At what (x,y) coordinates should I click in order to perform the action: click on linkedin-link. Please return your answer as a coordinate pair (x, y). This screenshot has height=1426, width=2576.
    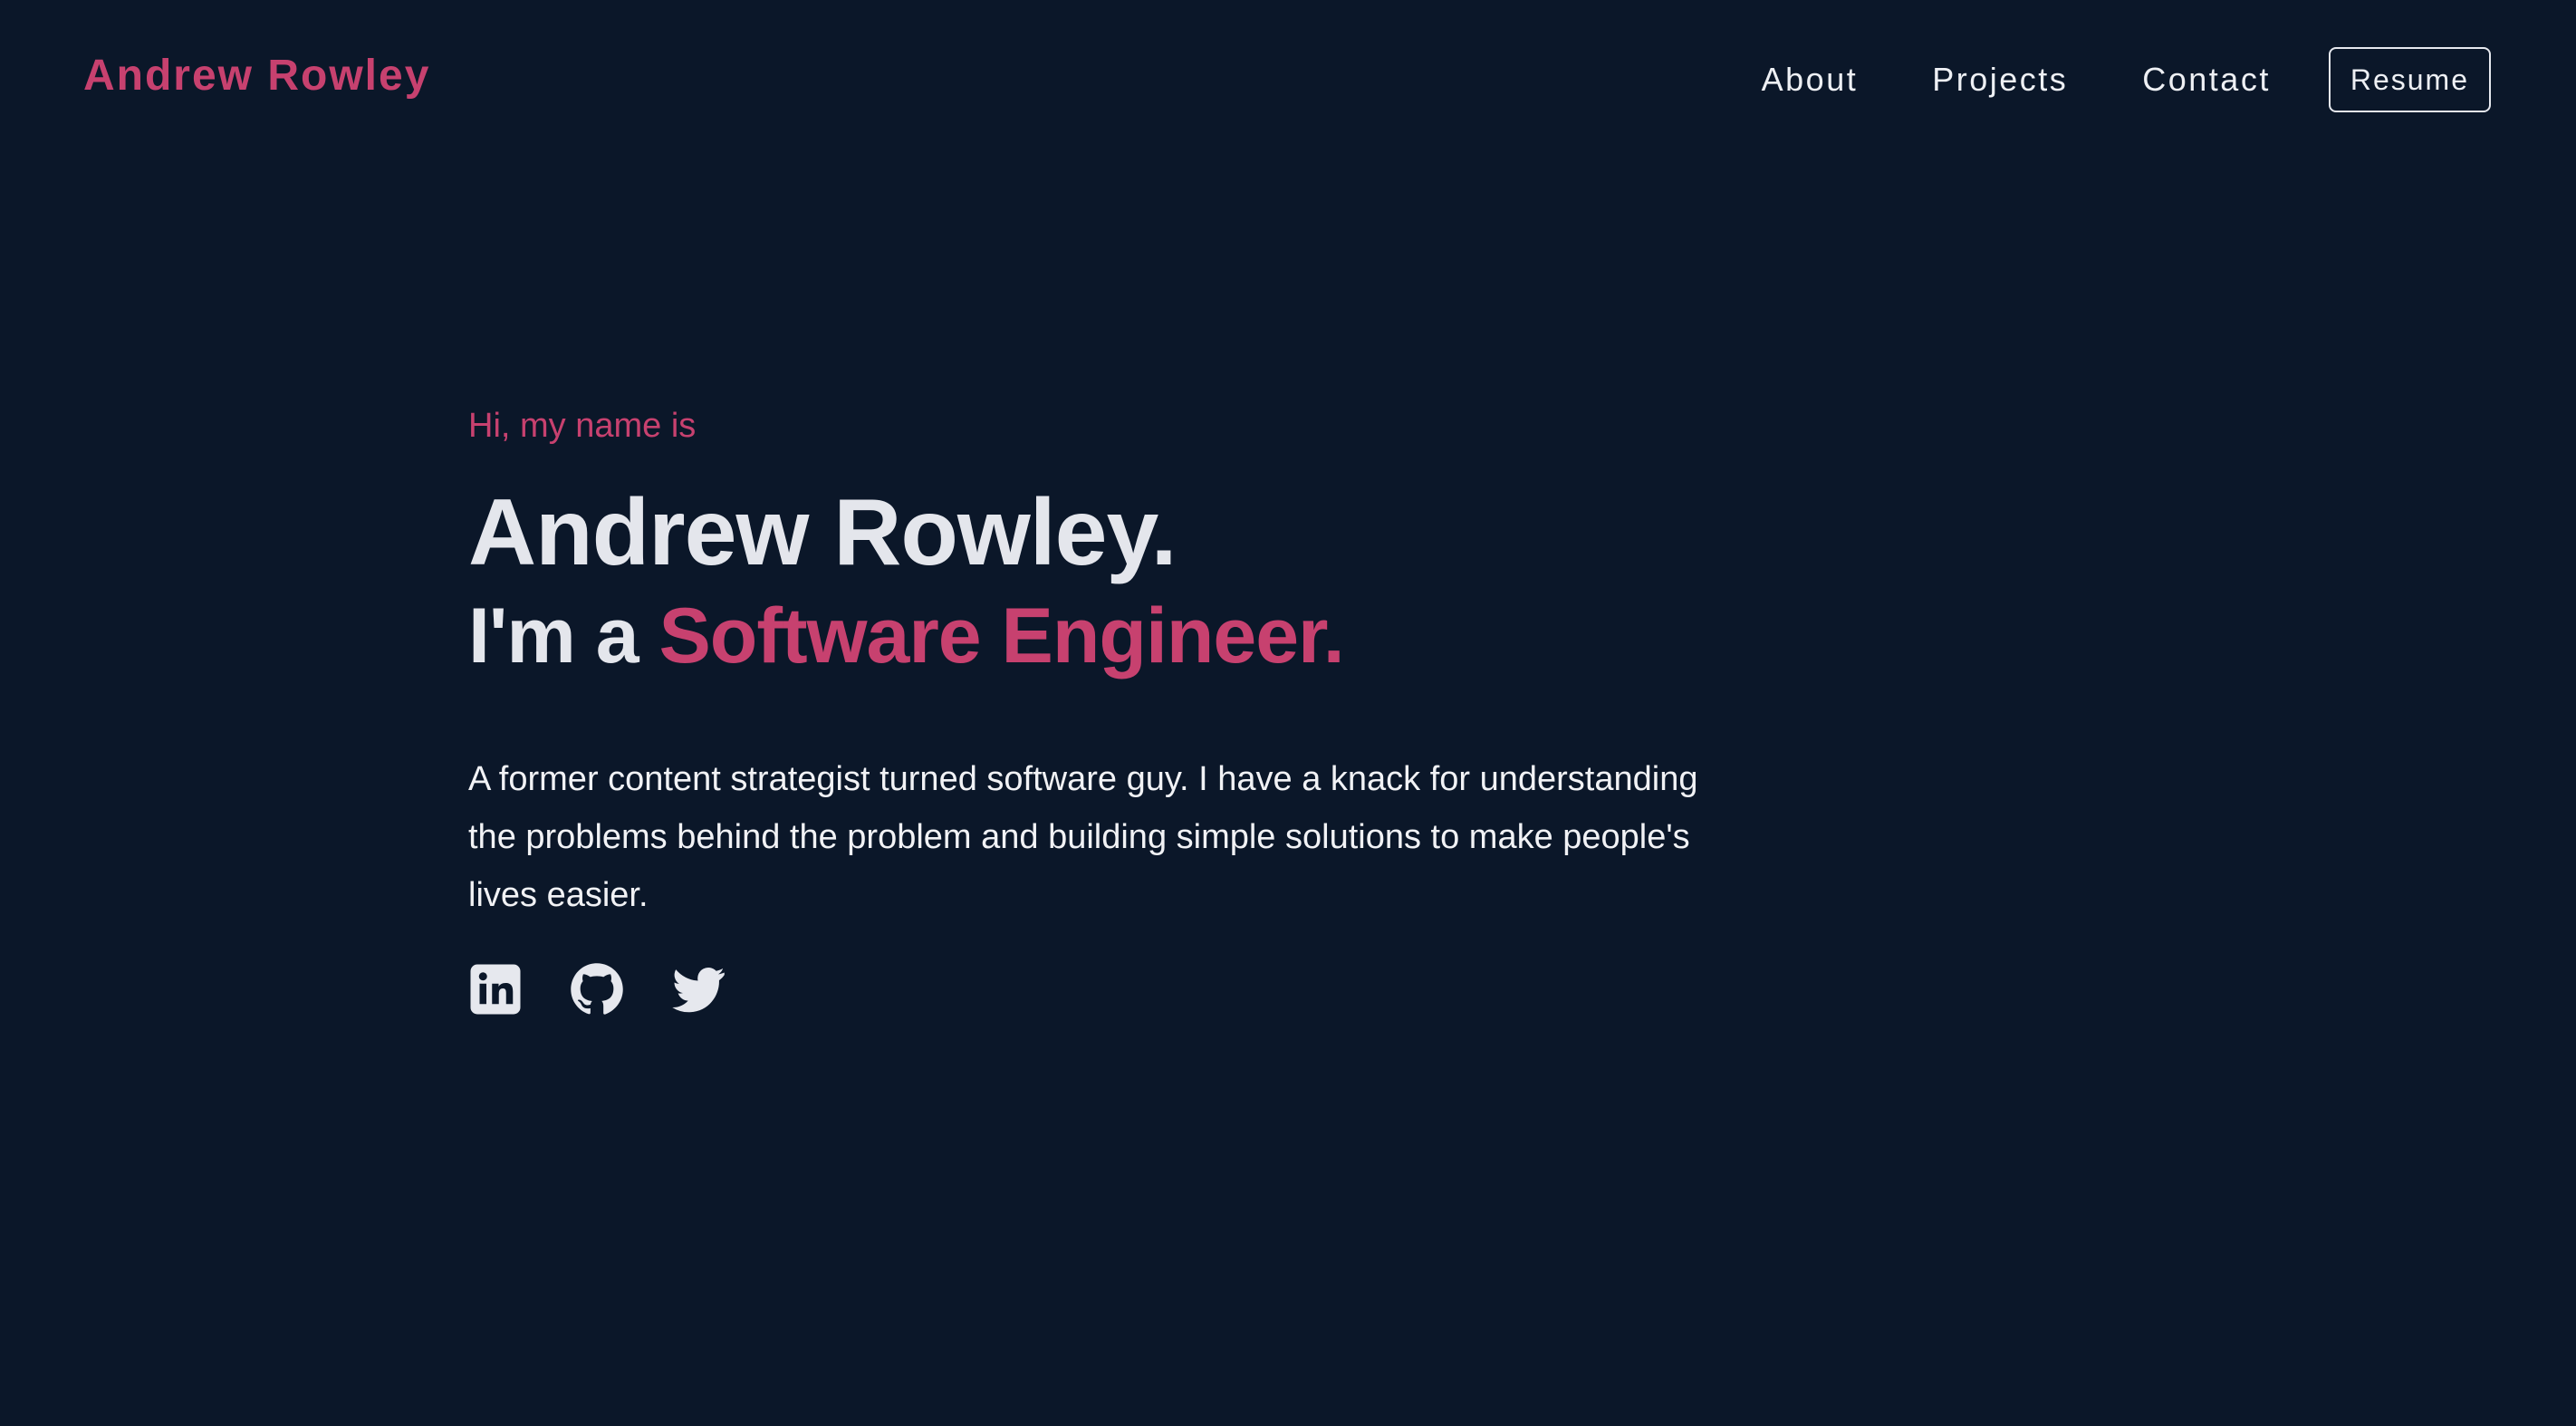
    Looking at the image, I should click on (495, 990).